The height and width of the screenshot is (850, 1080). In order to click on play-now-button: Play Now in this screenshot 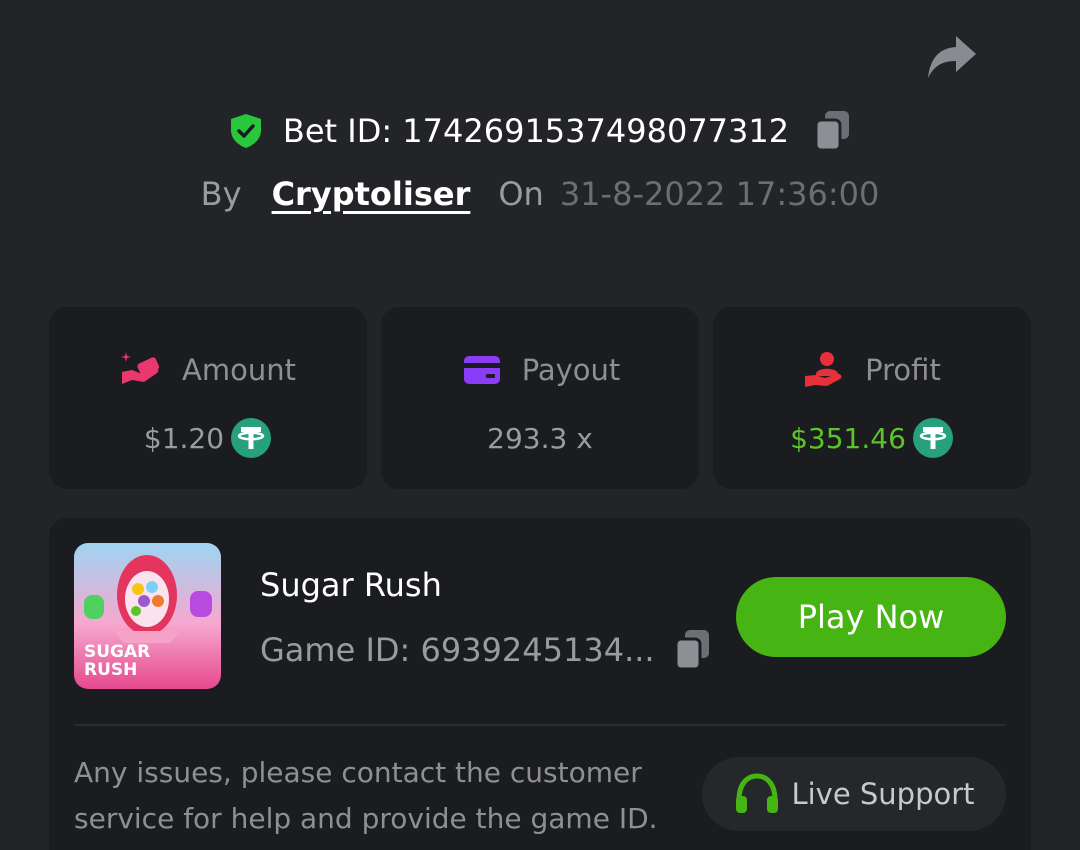, I will do `click(871, 617)`.